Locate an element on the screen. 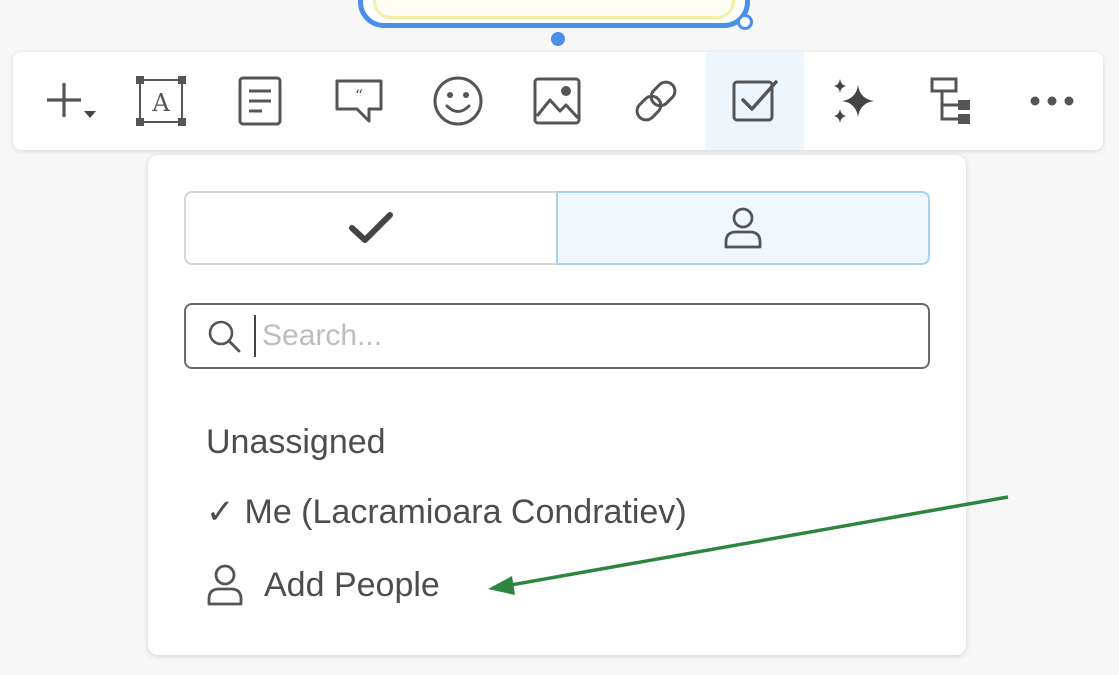 The width and height of the screenshot is (1119, 675). option-add-people-label: Add People is located at coordinates (352, 584).